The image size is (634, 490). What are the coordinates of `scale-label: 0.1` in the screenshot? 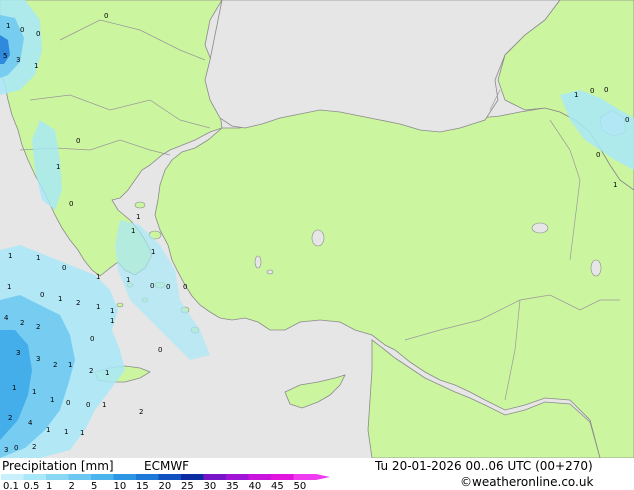 It's located at (11, 485).